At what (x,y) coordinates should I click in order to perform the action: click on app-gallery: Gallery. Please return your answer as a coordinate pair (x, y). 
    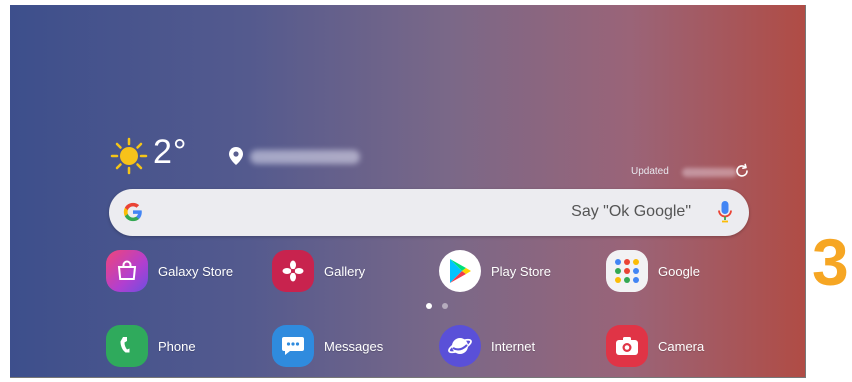
    Looking at the image, I should click on (318, 271).